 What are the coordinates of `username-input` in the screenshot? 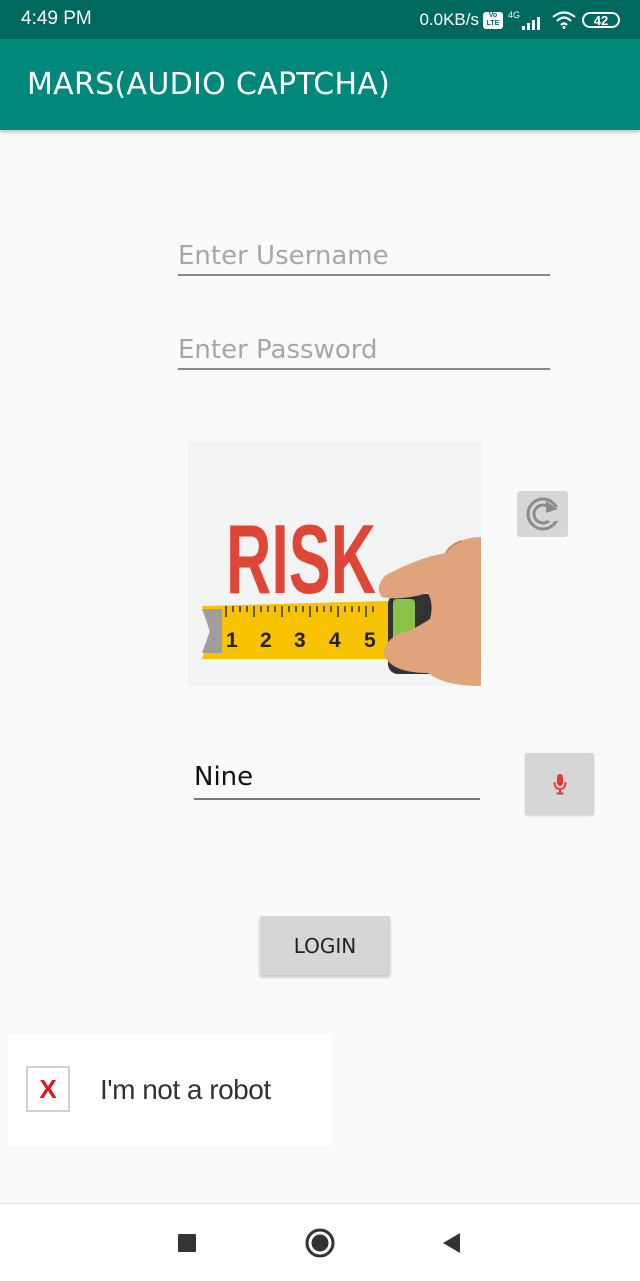 It's located at (364, 256).